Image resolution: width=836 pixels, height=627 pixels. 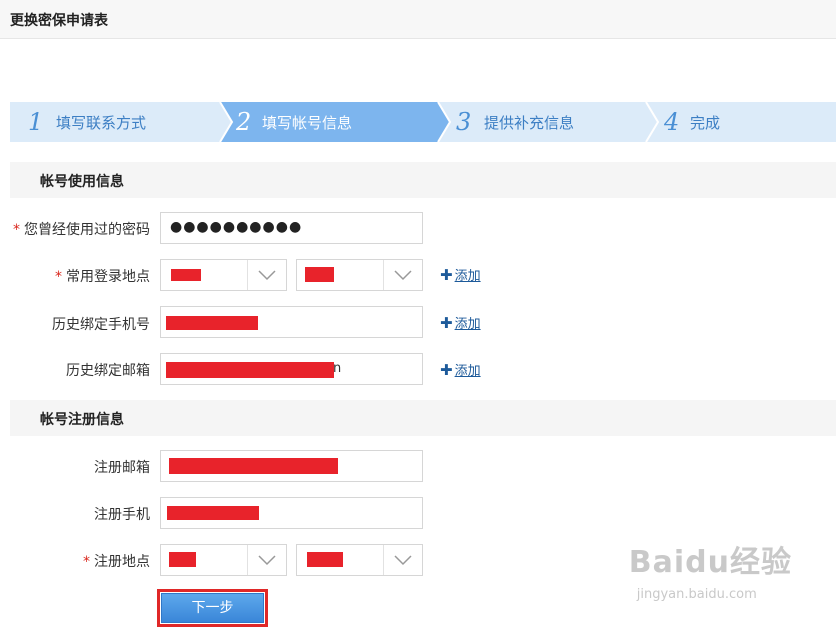 I want to click on password-field: ●●●●●●●●●●, so click(x=291, y=228).